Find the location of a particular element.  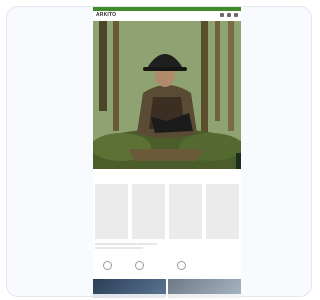

header-icons is located at coordinates (229, 15).